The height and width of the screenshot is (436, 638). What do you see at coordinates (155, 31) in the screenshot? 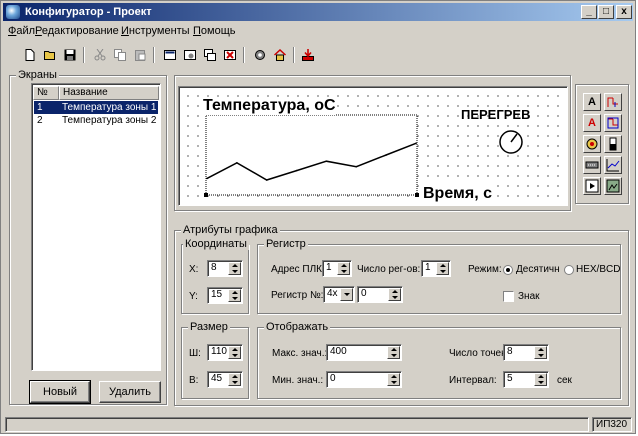
I see `menu-tools: Инструменты` at bounding box center [155, 31].